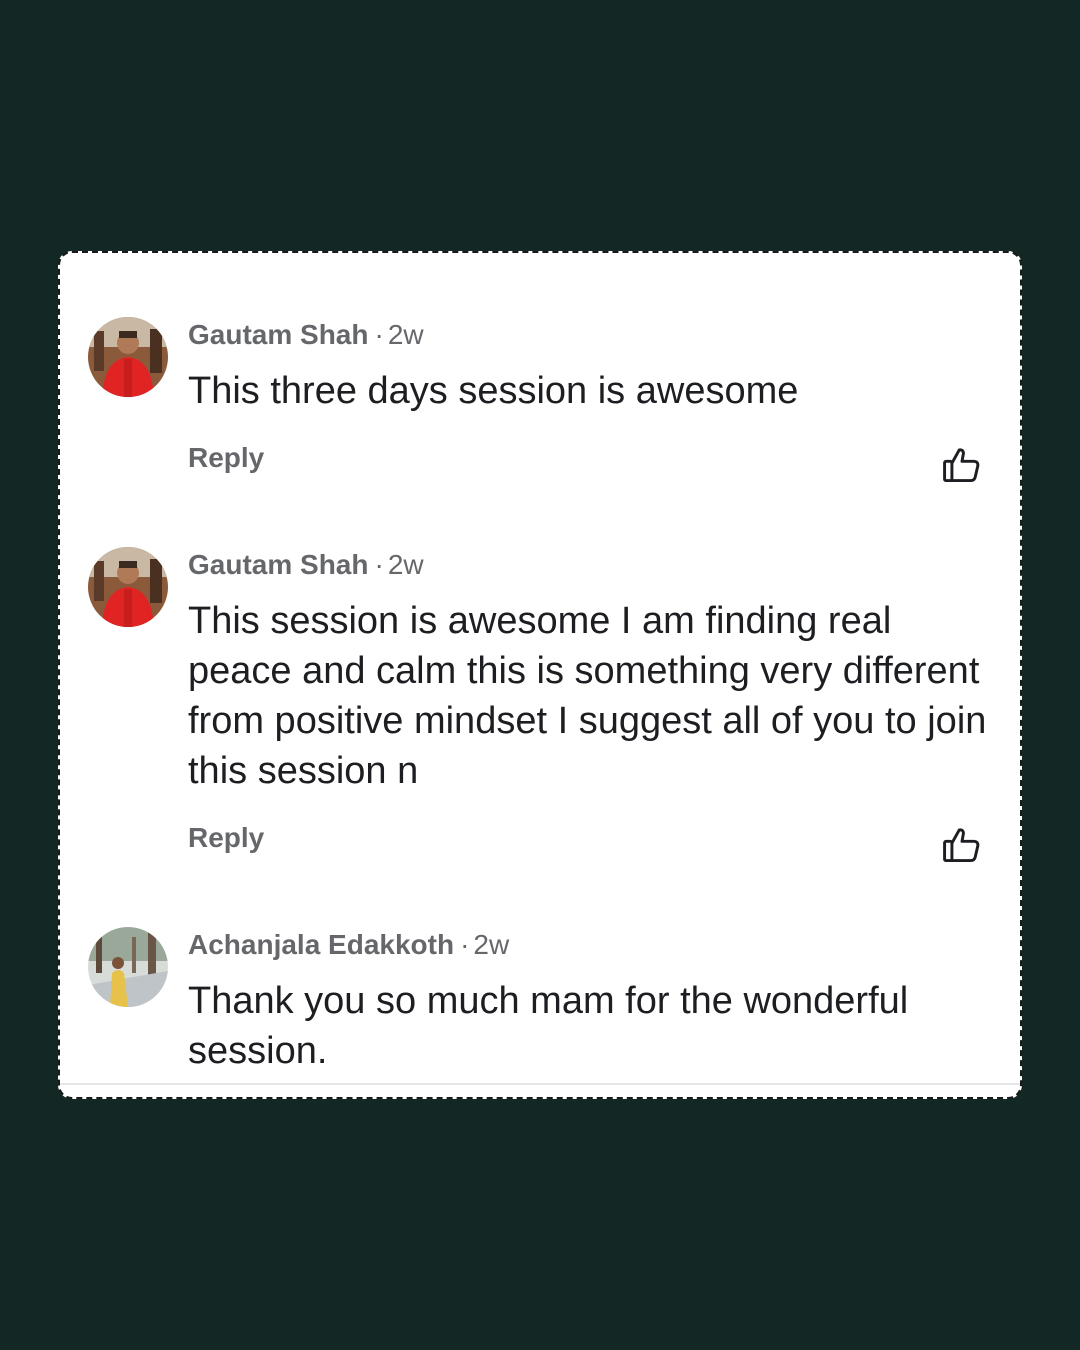 The height and width of the screenshot is (1350, 1080). I want to click on comment-author: Achanjala Edakkoth, so click(321, 944).